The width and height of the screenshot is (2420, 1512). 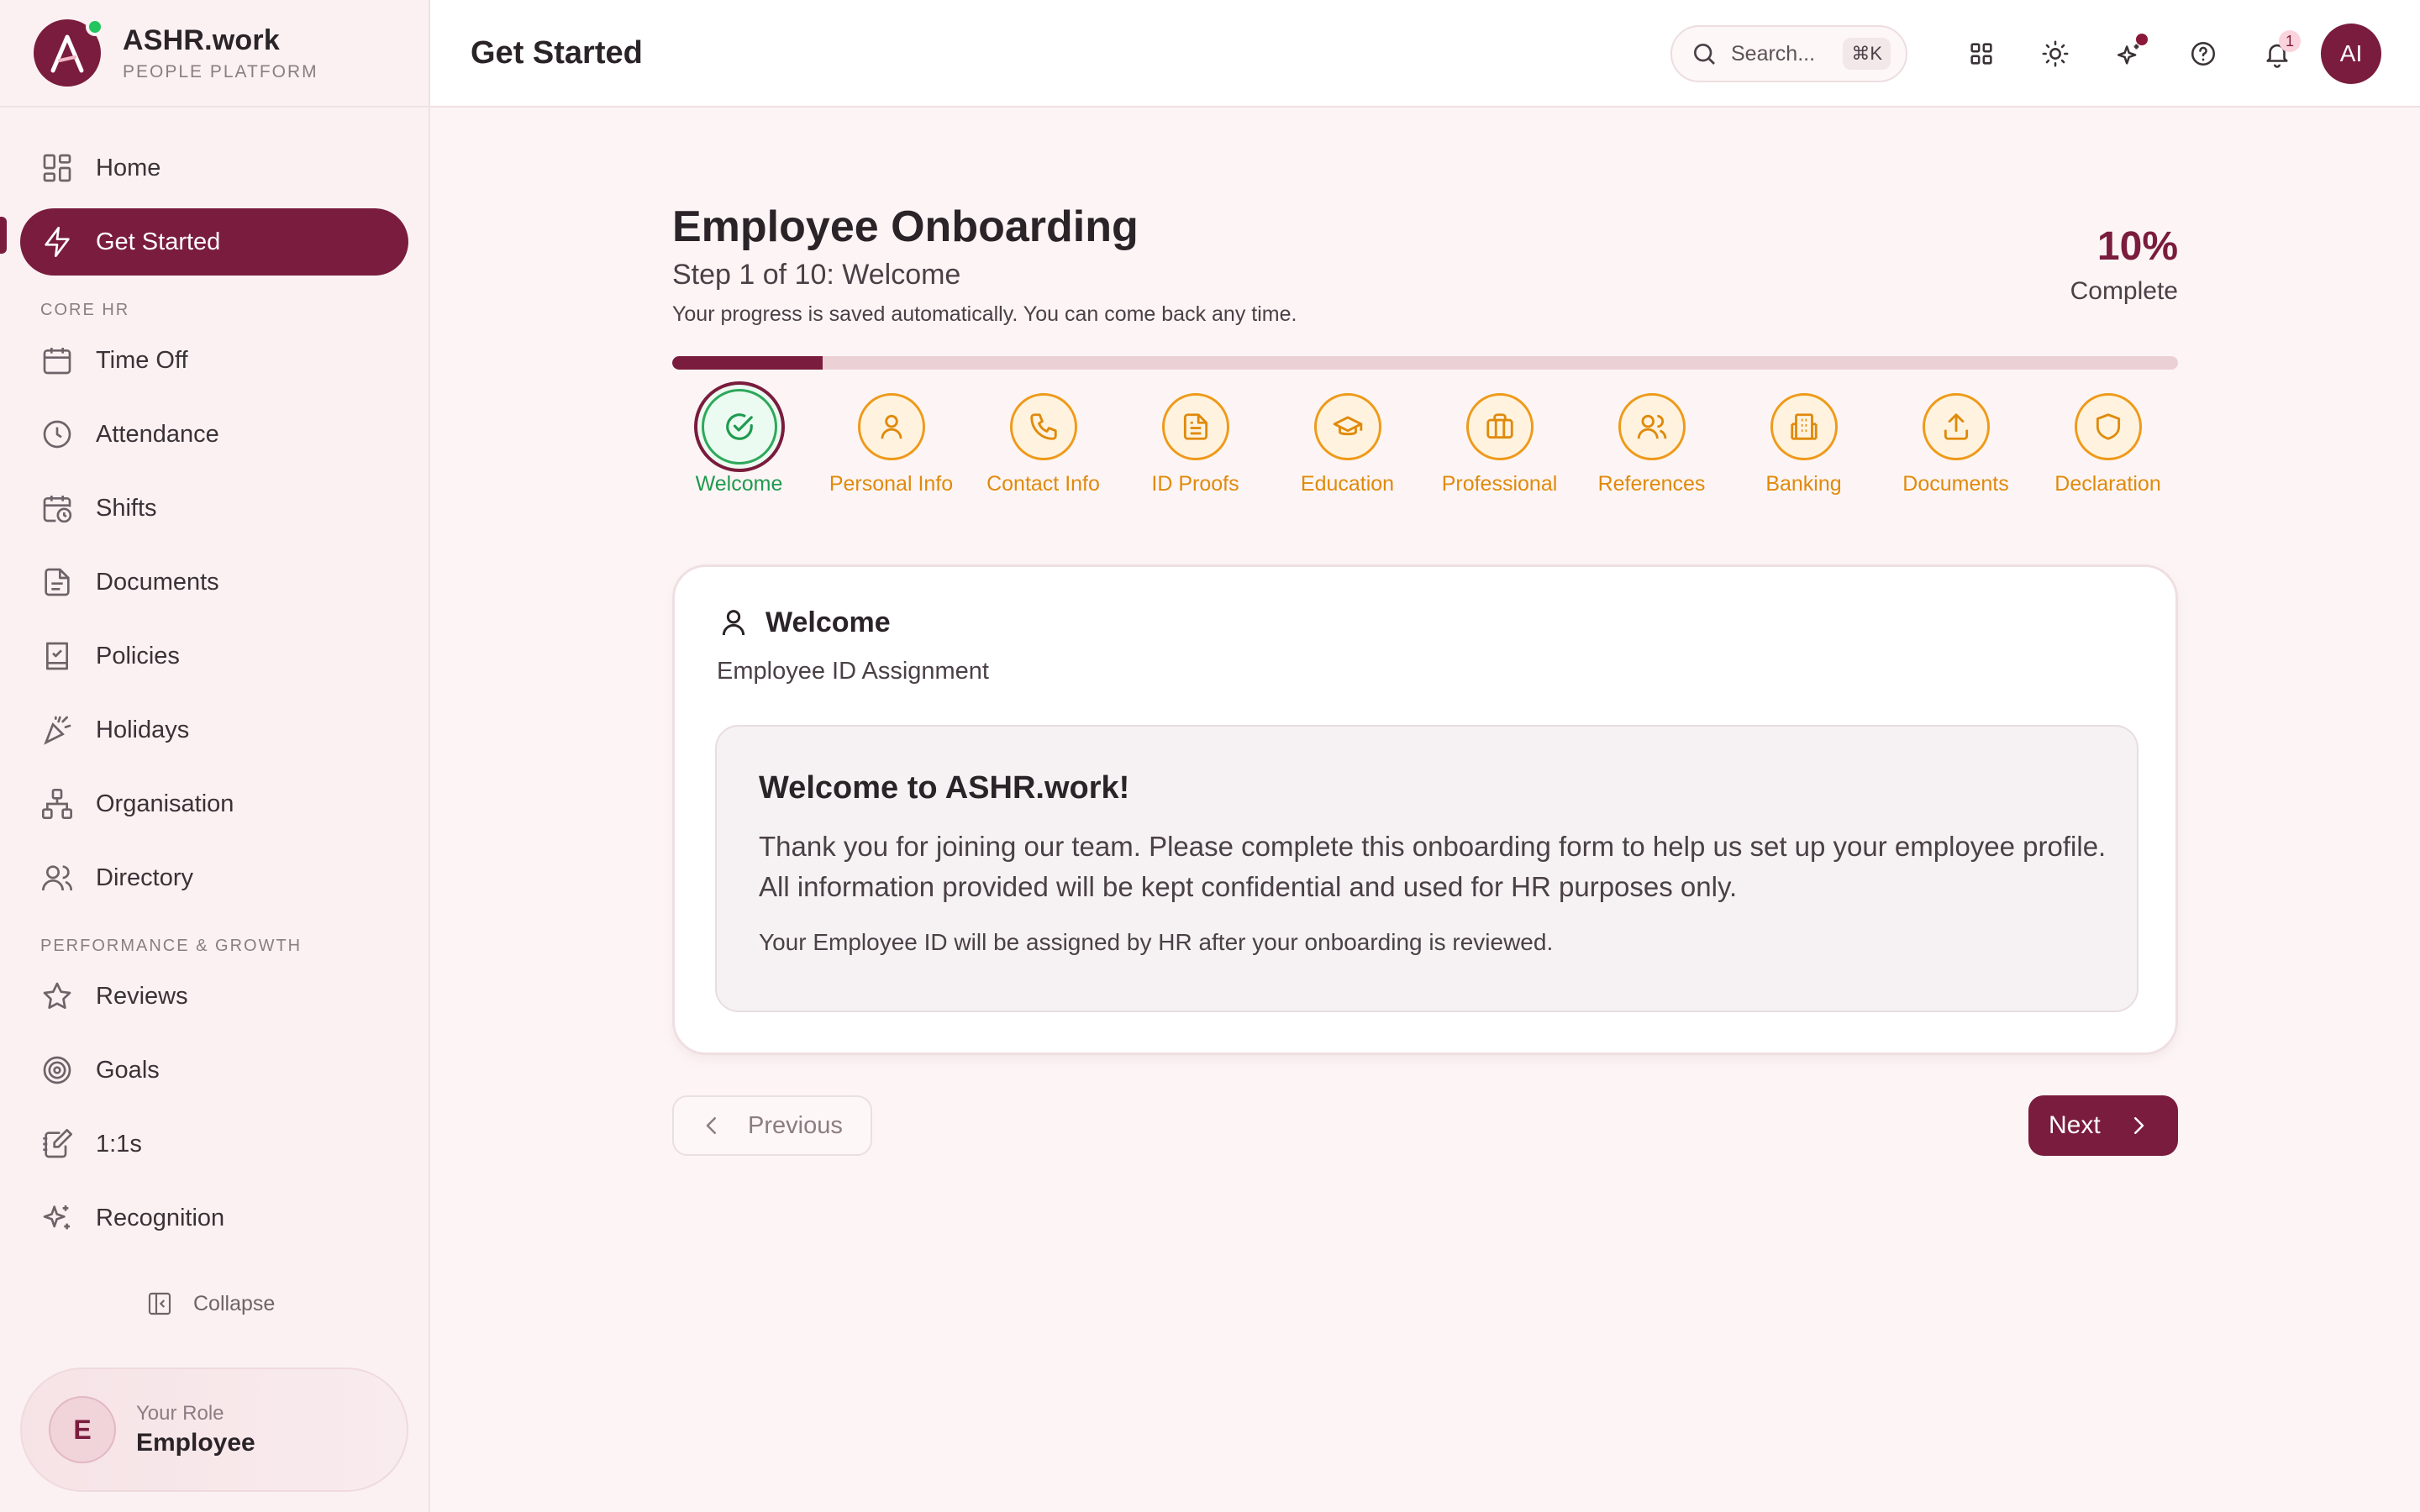 I want to click on step-professional: Professional, so click(x=1499, y=444).